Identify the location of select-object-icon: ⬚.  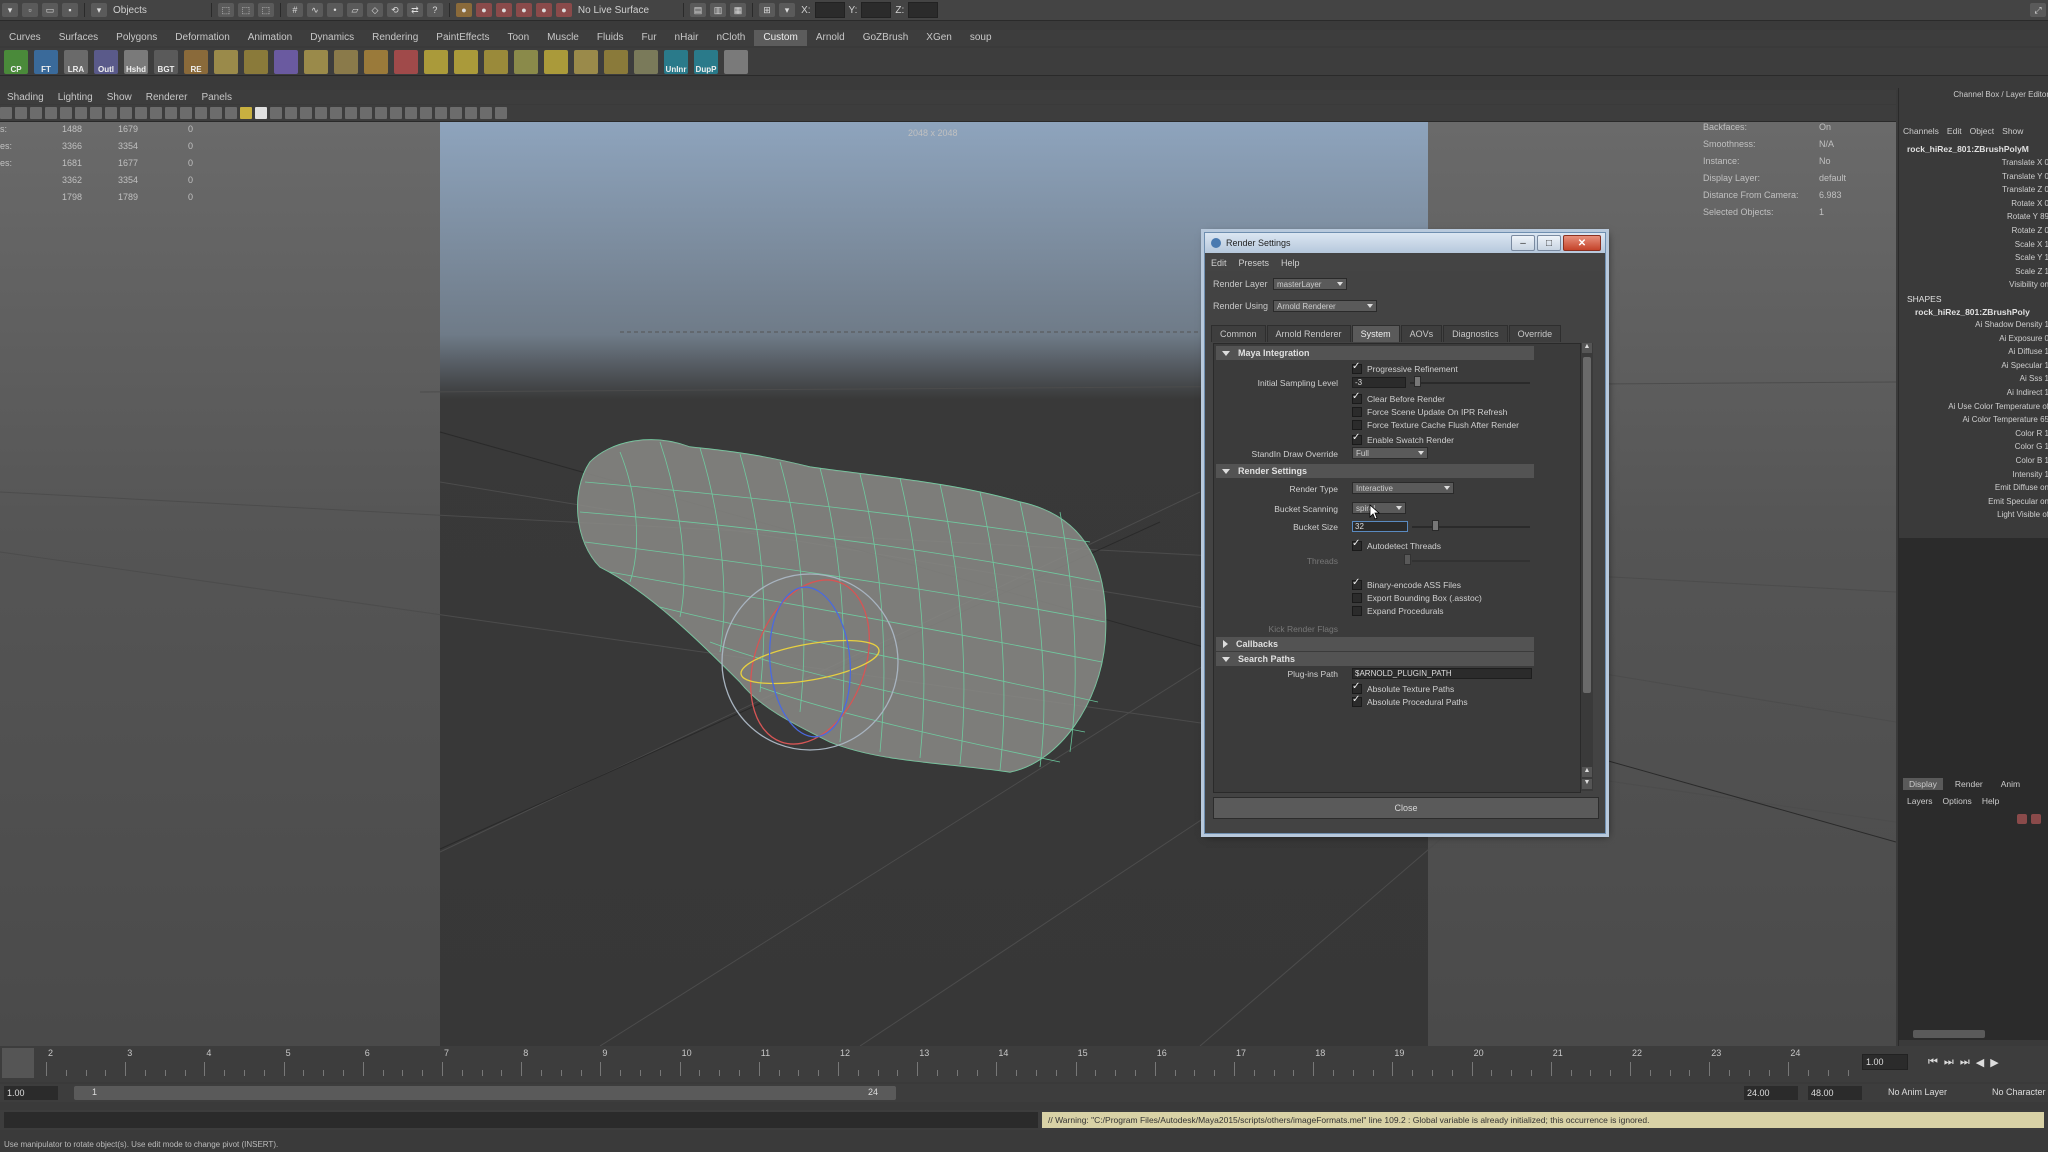
(245, 10).